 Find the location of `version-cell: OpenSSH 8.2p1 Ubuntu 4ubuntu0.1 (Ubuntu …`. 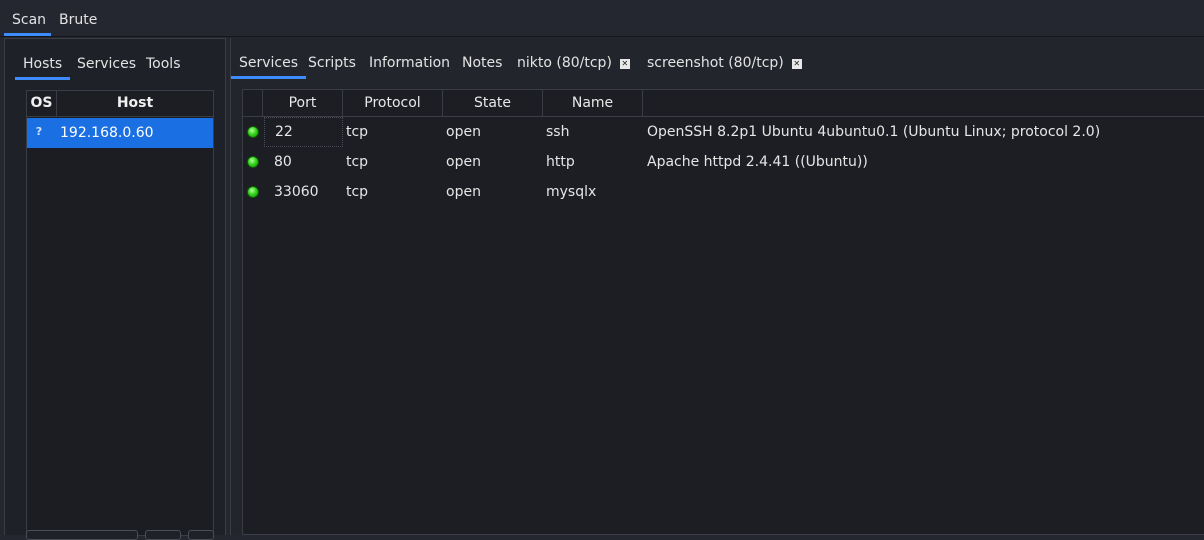

version-cell: OpenSSH 8.2p1 Ubuntu 4ubuntu0.1 (Ubuntu … is located at coordinates (874, 132).